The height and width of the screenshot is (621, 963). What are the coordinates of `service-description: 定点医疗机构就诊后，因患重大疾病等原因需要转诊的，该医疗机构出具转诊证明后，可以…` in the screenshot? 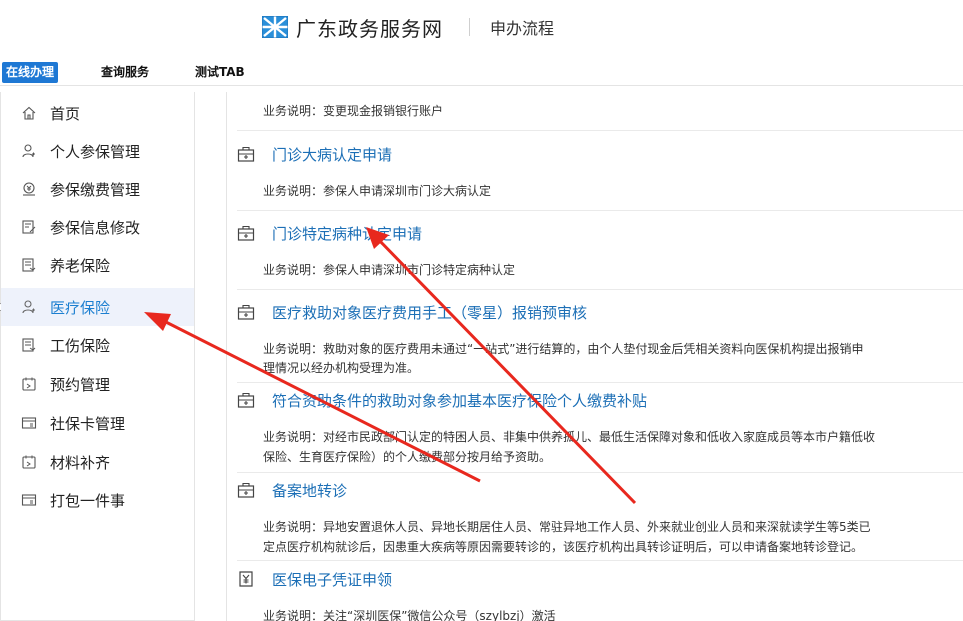 It's located at (563, 547).